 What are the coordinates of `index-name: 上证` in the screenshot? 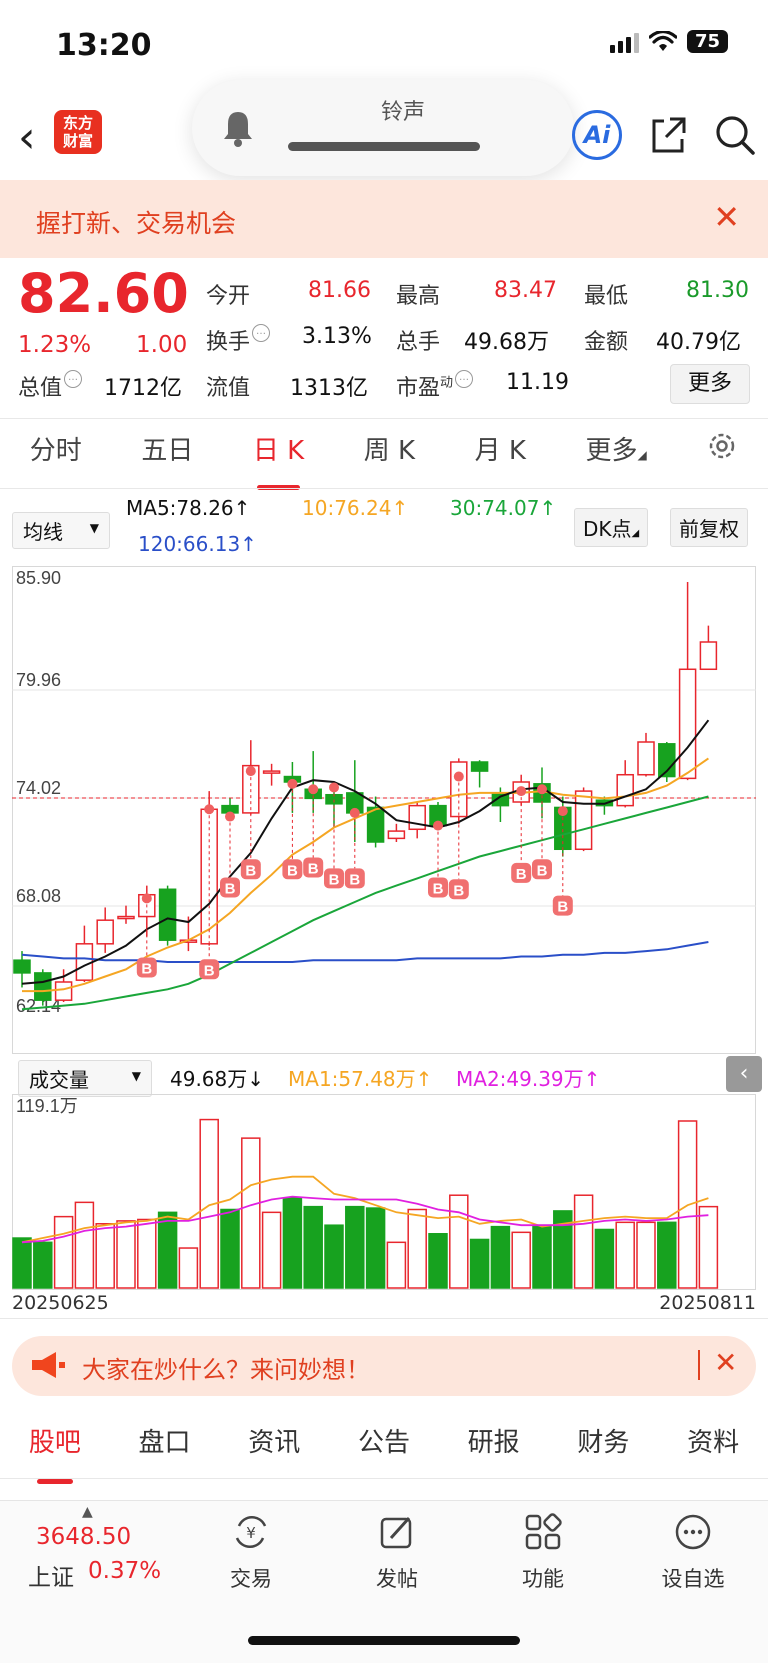 It's located at (51, 1575).